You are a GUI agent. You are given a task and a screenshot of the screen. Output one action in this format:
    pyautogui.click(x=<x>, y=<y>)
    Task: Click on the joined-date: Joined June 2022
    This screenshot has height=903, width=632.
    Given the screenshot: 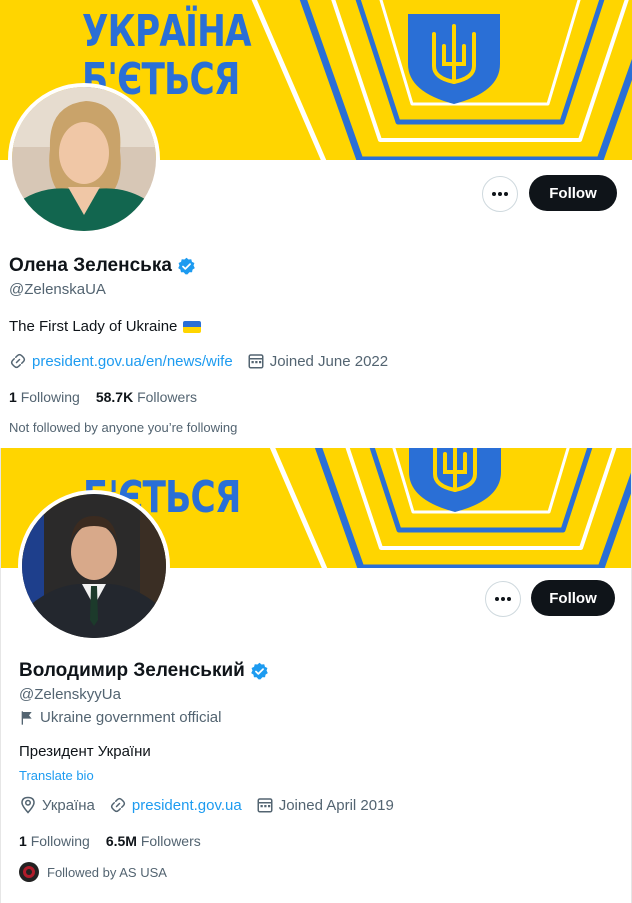 What is the action you would take?
    pyautogui.click(x=329, y=361)
    